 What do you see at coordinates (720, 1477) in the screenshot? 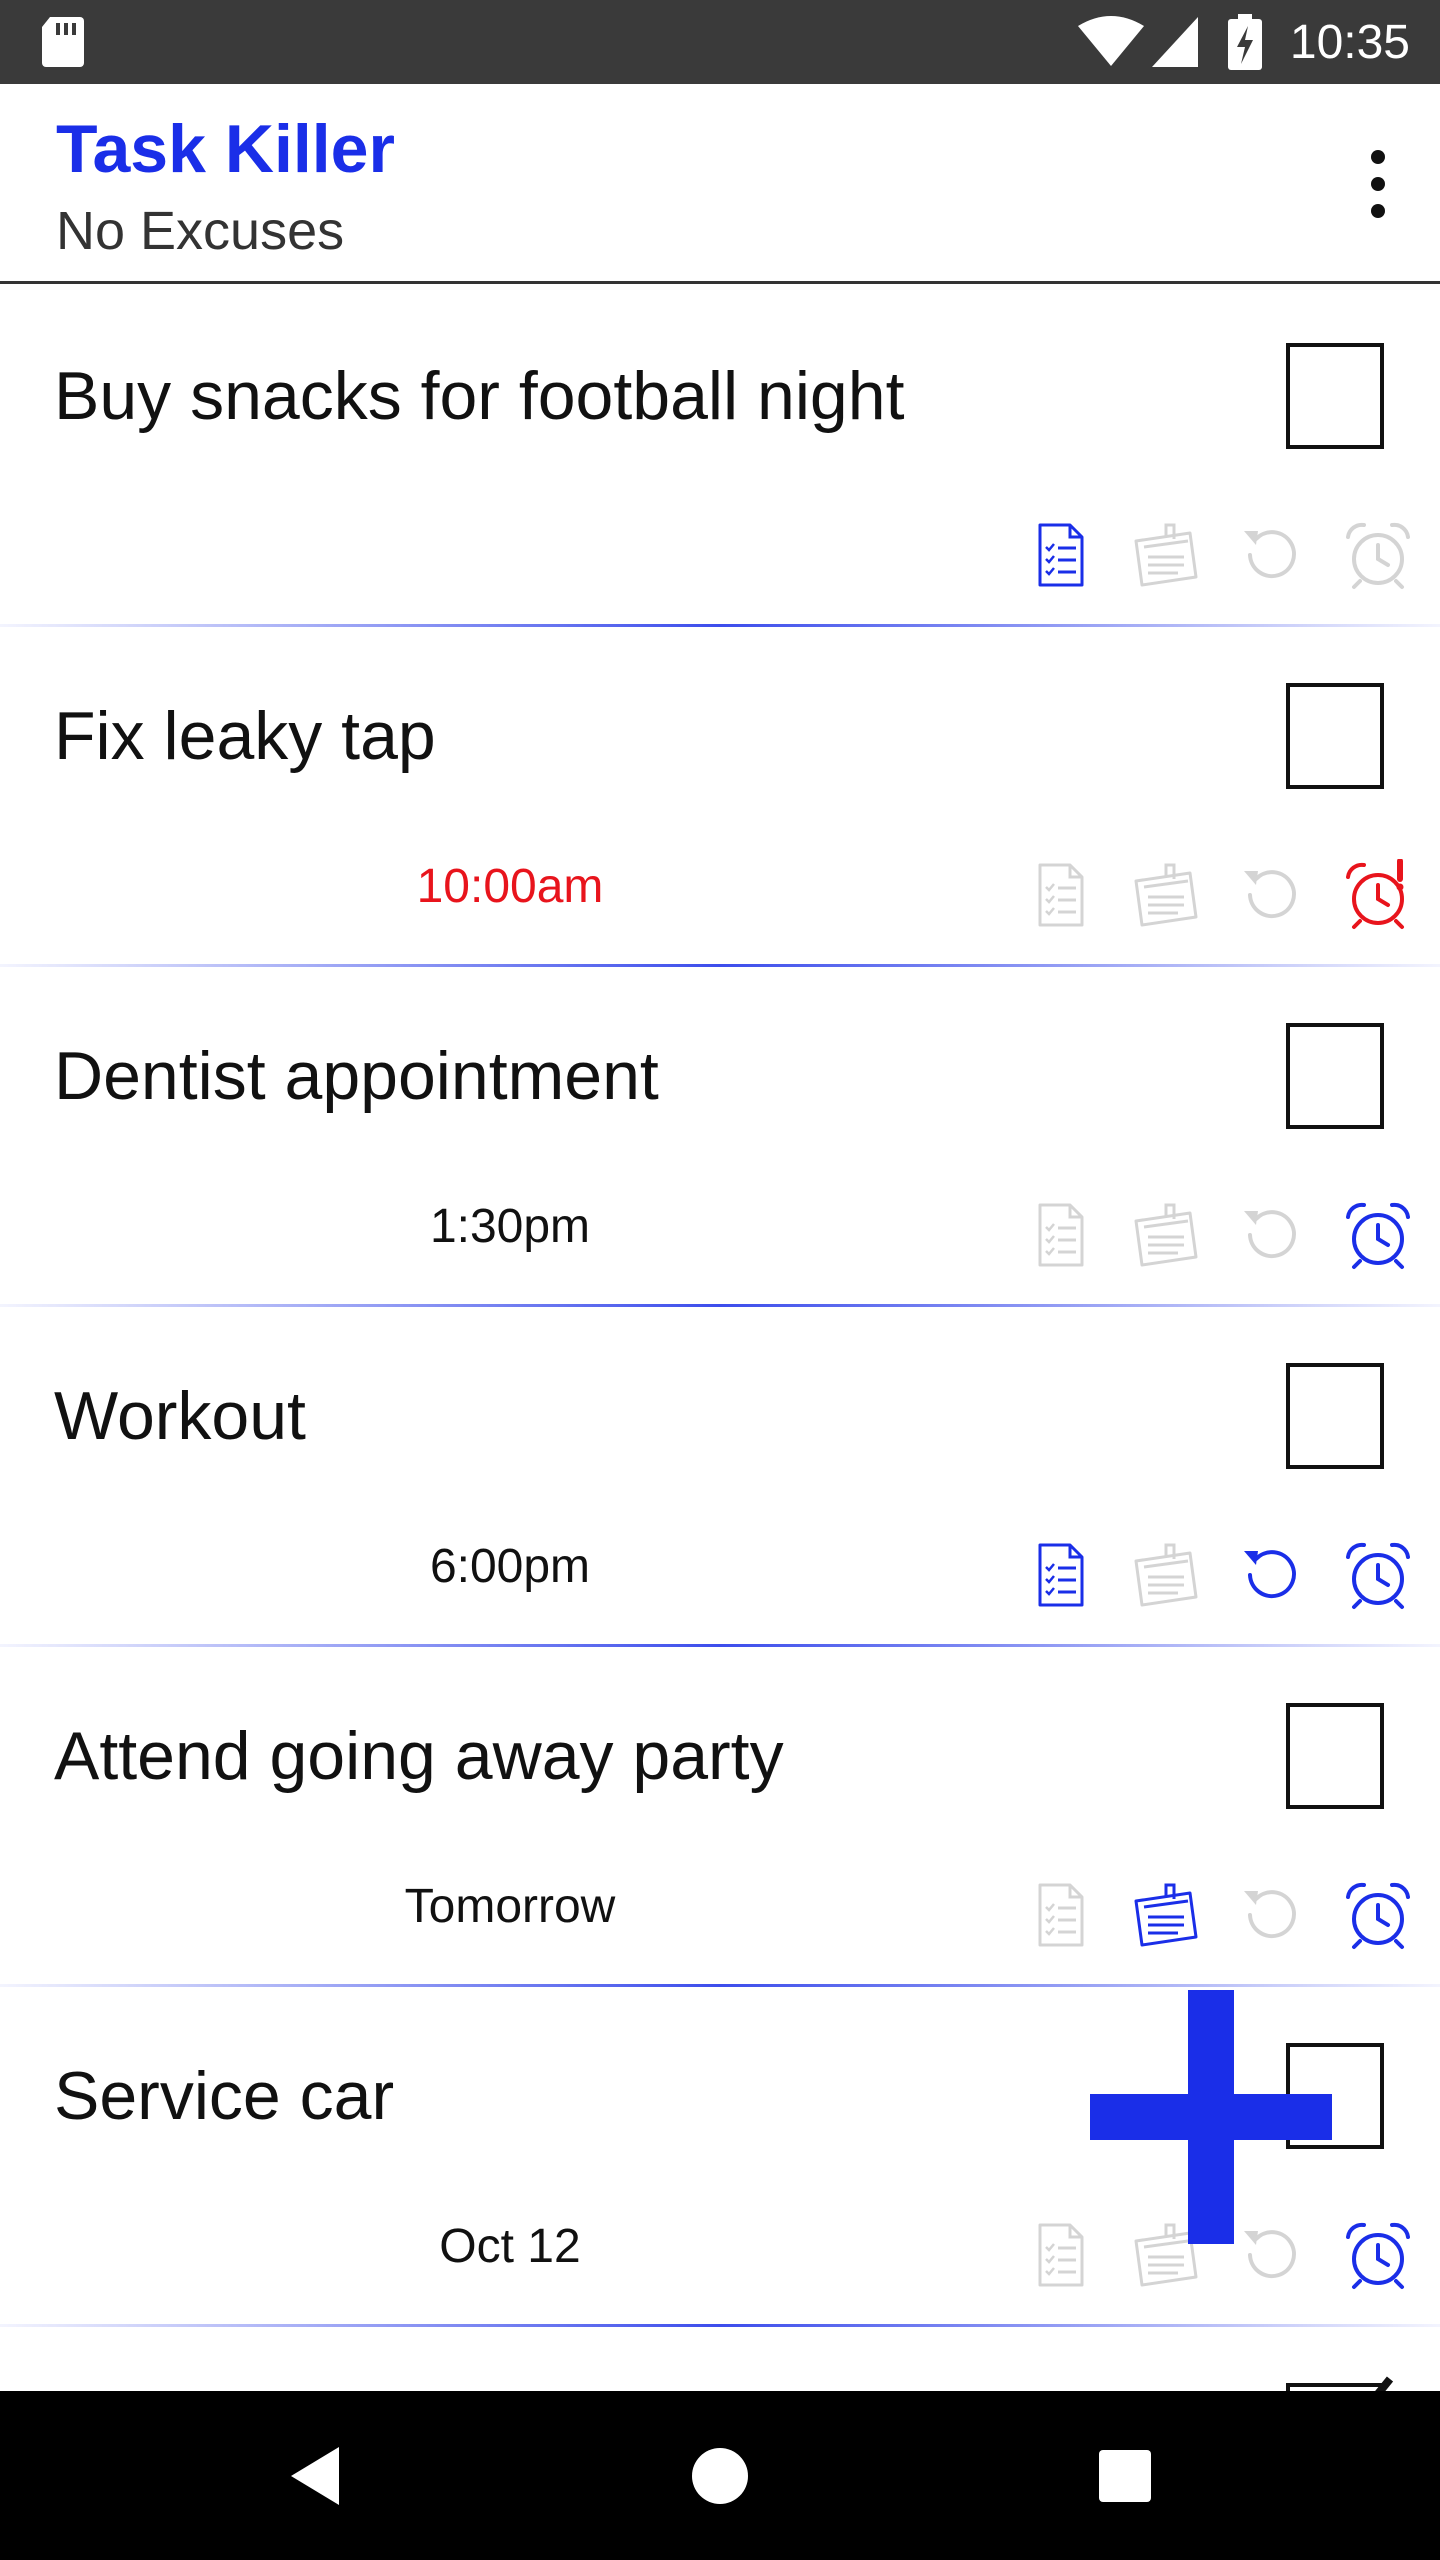
I see `task-item: Workout 6:00pm` at bounding box center [720, 1477].